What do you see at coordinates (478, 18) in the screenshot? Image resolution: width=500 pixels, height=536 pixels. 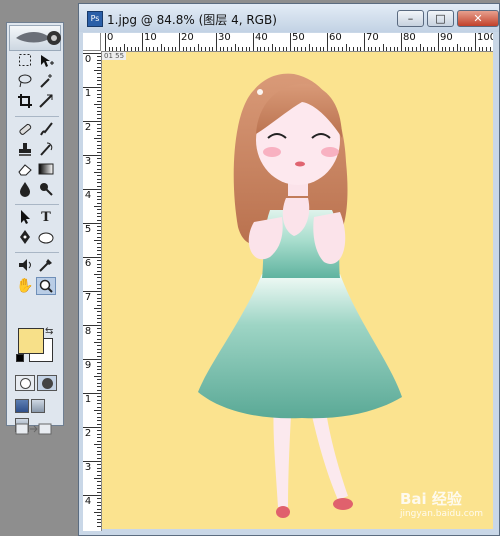 I see `close-button: ✕` at bounding box center [478, 18].